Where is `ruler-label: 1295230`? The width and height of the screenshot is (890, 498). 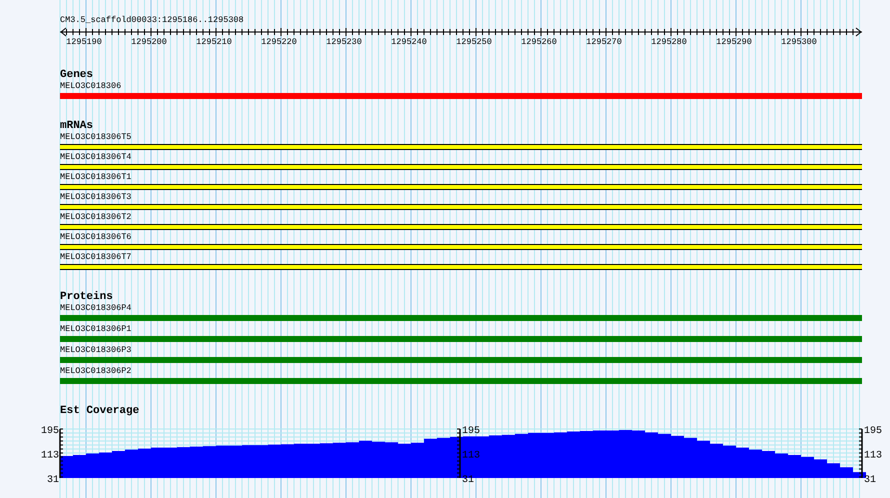
ruler-label: 1295230 is located at coordinates (344, 42).